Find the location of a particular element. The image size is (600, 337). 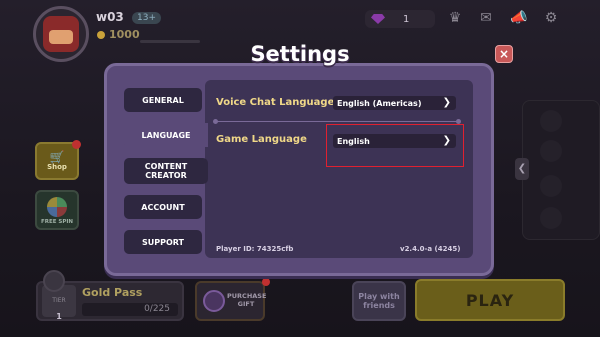

player-avatar is located at coordinates (61, 34).